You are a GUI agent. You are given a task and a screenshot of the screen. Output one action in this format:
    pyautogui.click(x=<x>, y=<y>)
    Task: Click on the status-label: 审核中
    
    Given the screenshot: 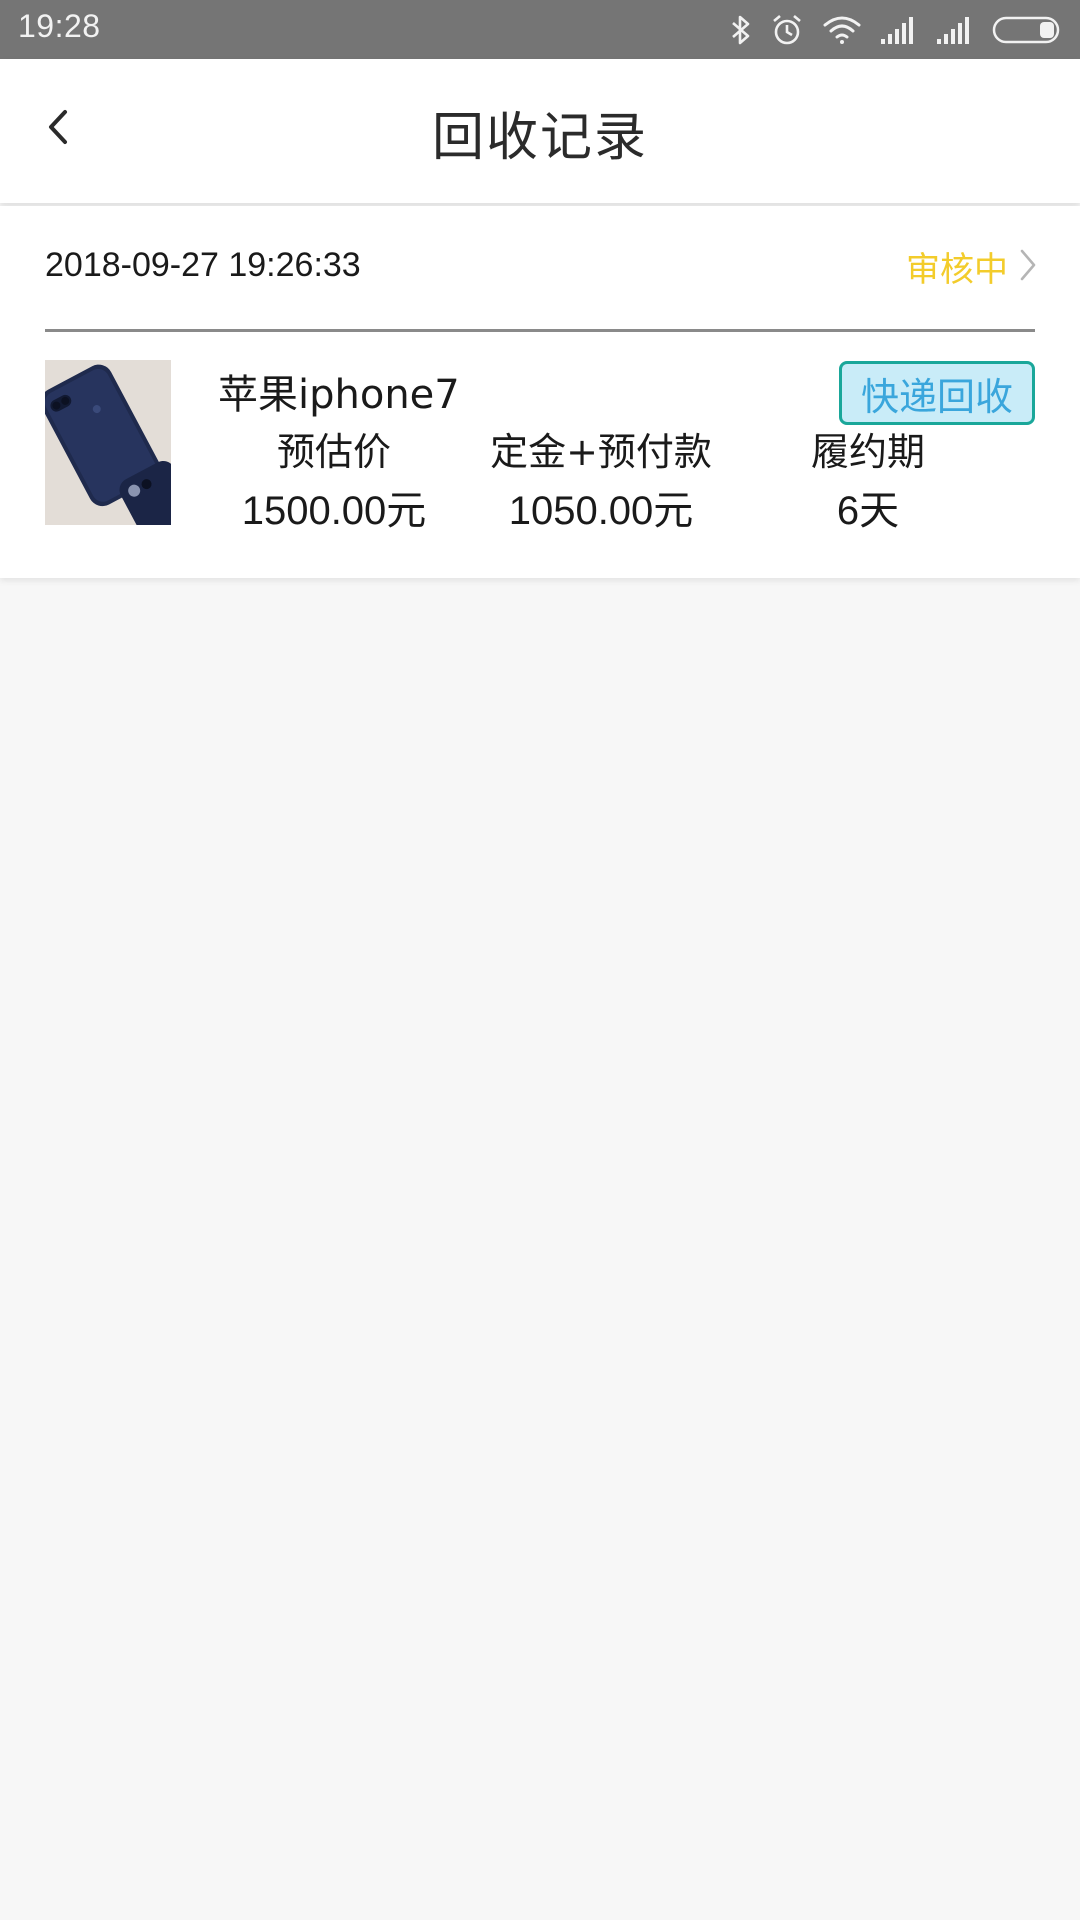 What is the action you would take?
    pyautogui.click(x=957, y=270)
    